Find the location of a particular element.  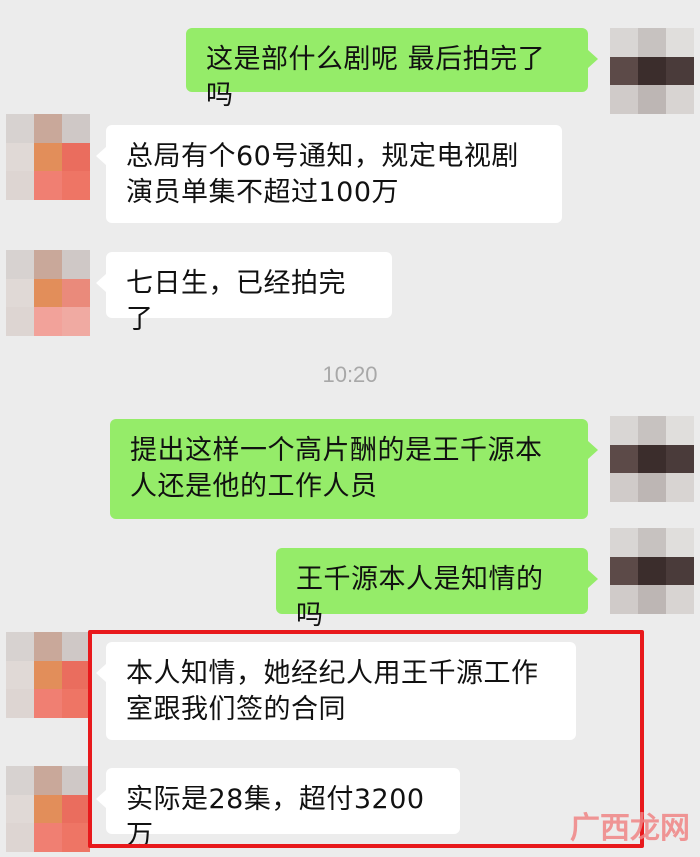

message-text: 这是部什么剧呢 最后拍完了吗 is located at coordinates (376, 77).